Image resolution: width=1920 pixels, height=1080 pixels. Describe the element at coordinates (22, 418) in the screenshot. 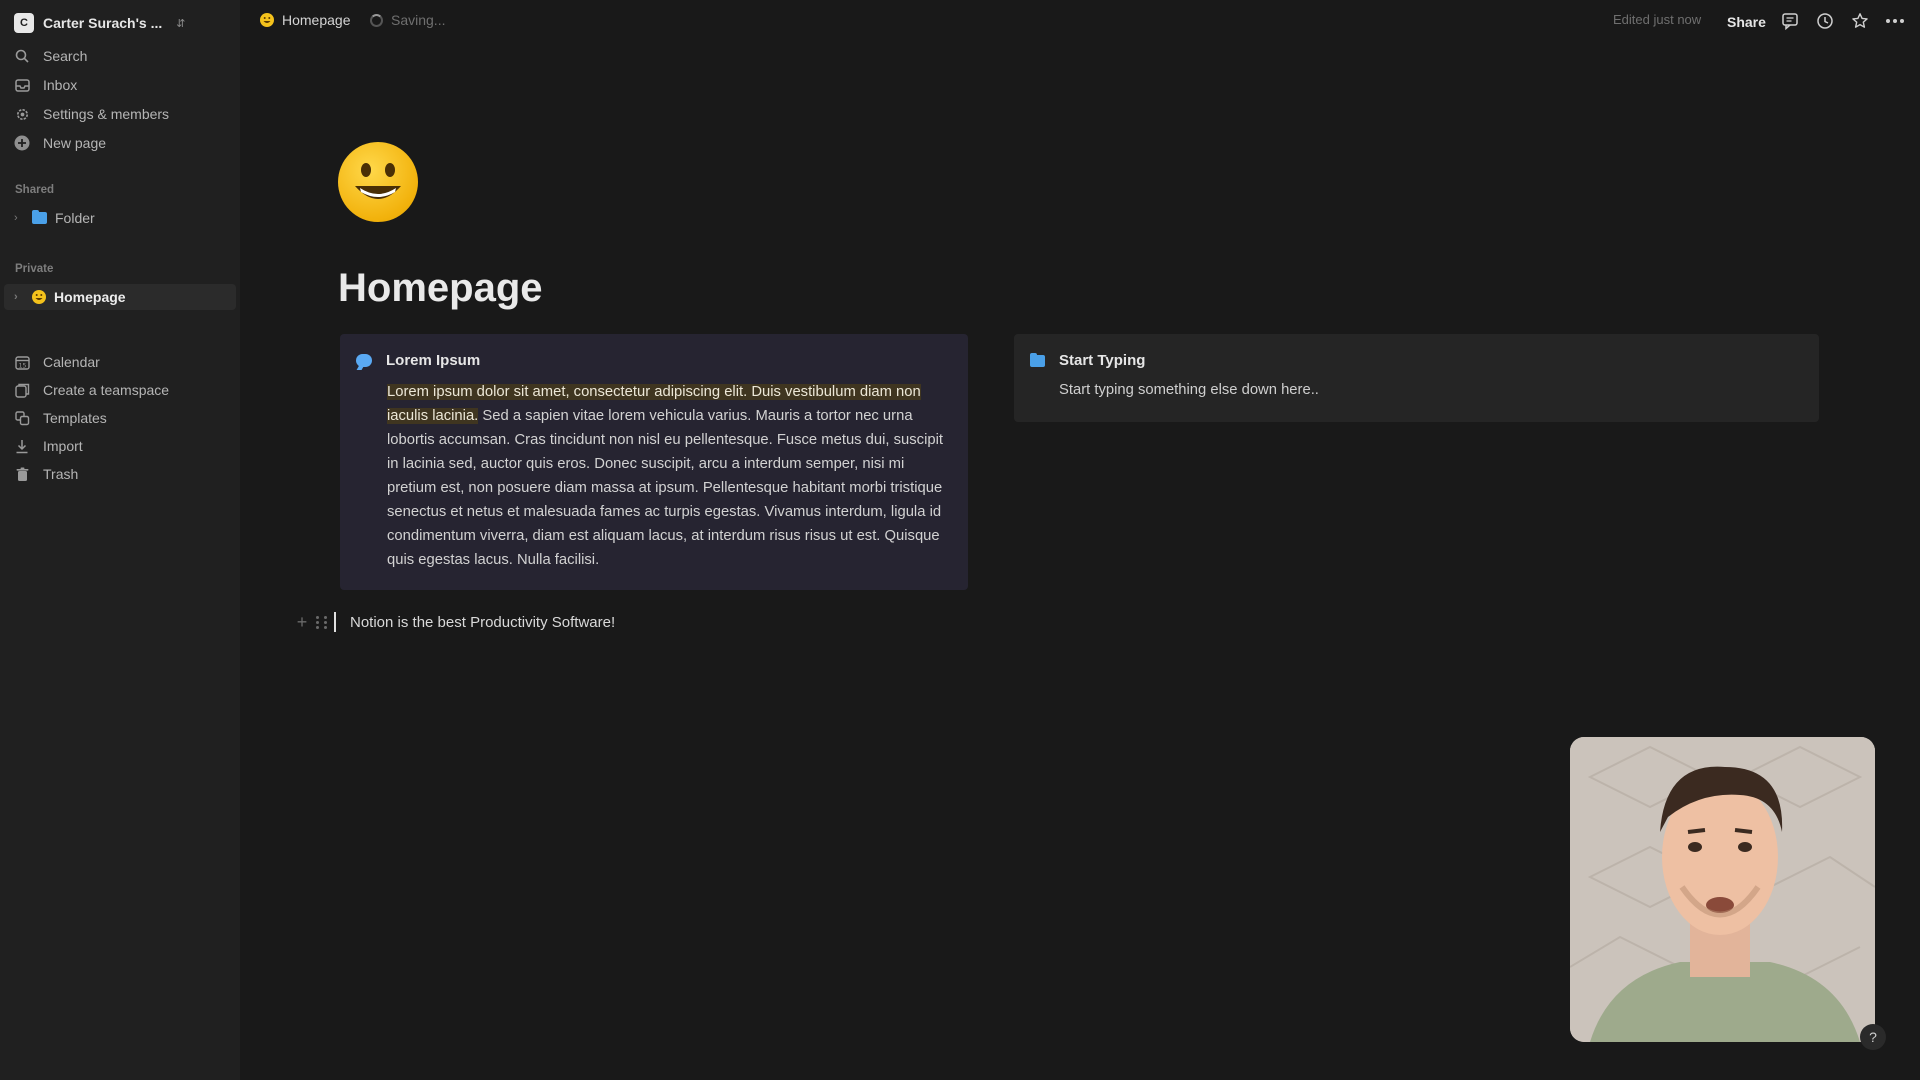

I see `templates-icon` at that location.